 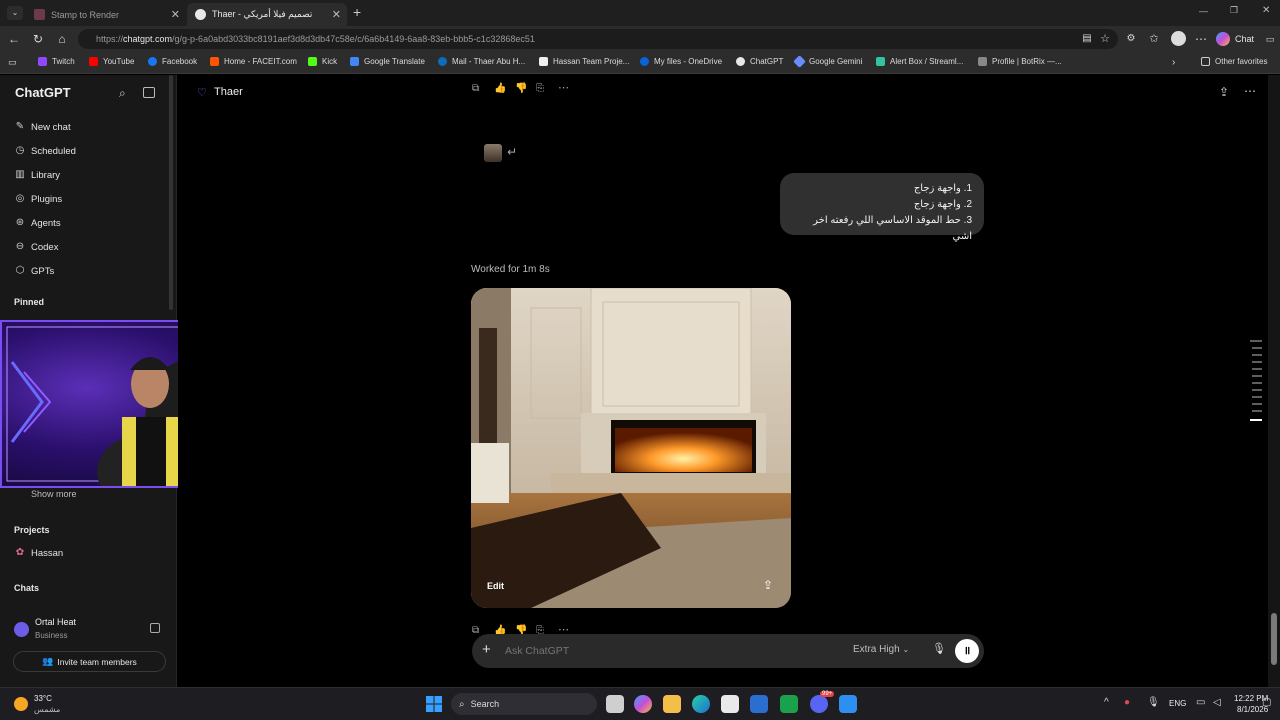 What do you see at coordinates (43, 698) in the screenshot?
I see `weather-temp: 33°C` at bounding box center [43, 698].